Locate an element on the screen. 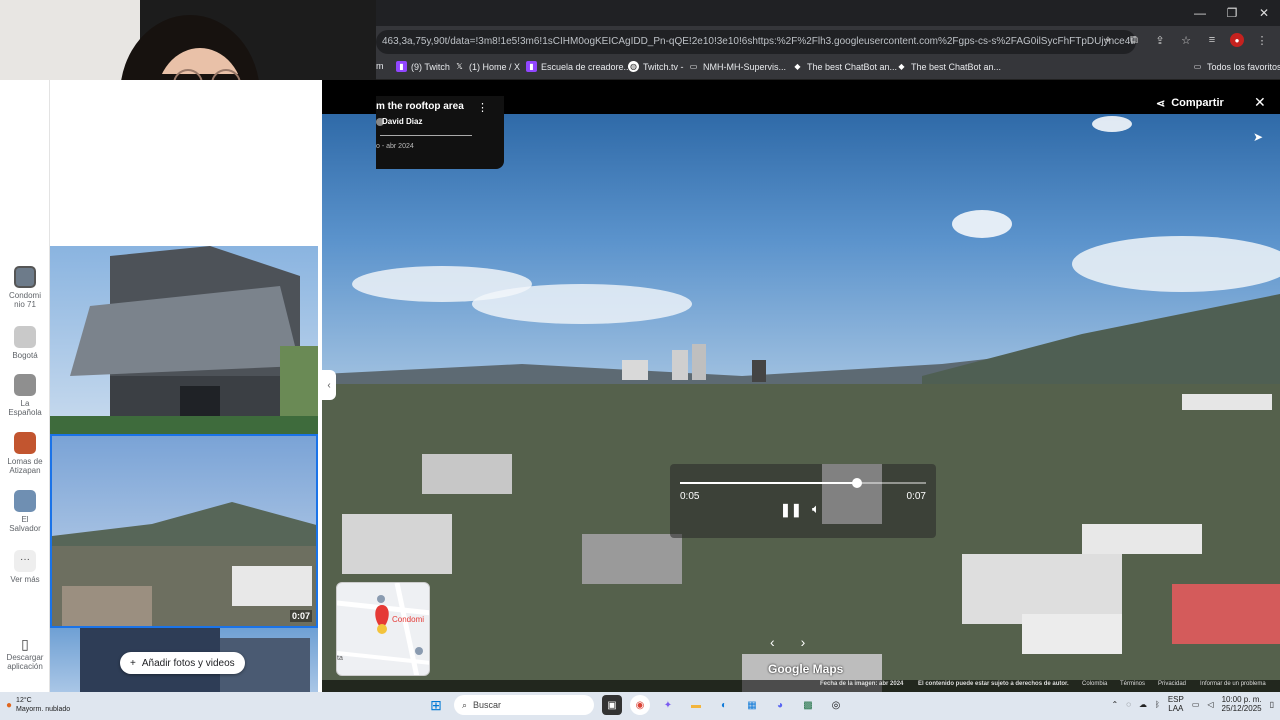 This screenshot has height=720, width=1280. gallery-video-rooftop: 0:07 is located at coordinates (184, 531).